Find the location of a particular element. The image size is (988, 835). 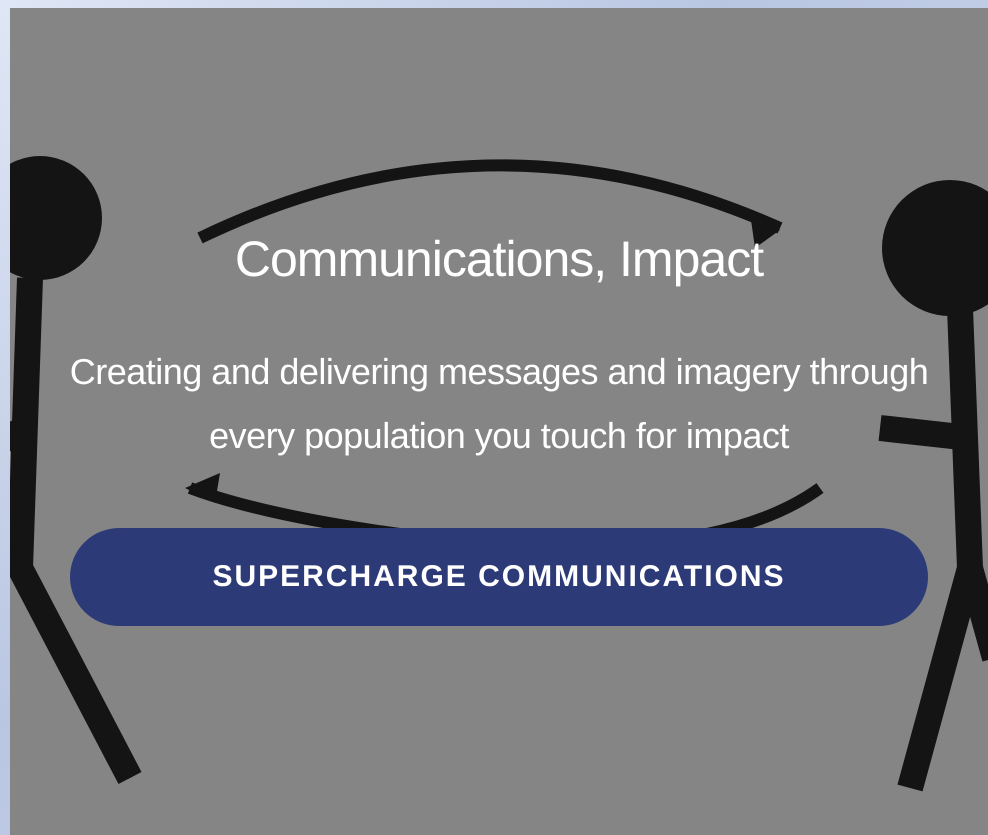

card-title: Communications, Impact is located at coordinates (499, 259).